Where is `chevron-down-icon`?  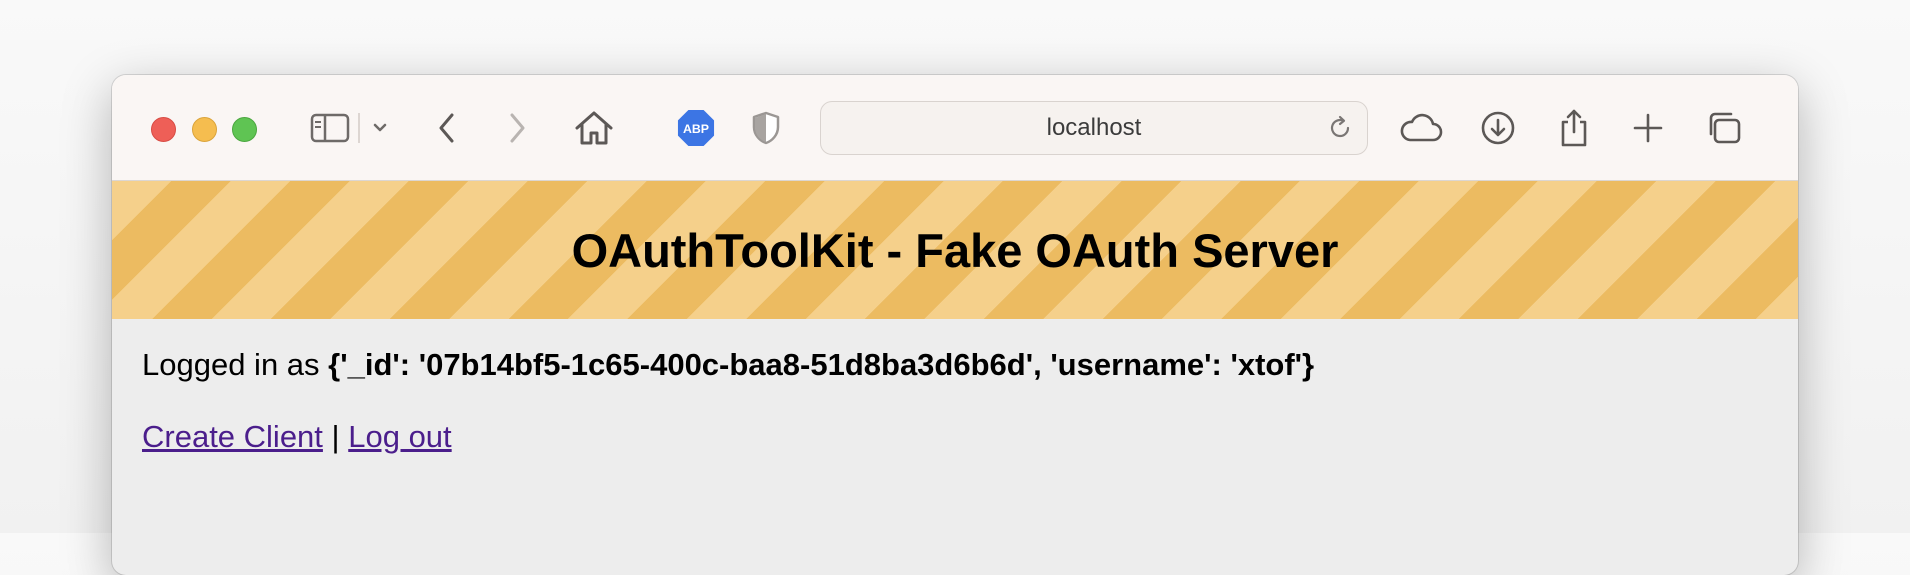
chevron-down-icon is located at coordinates (380, 128).